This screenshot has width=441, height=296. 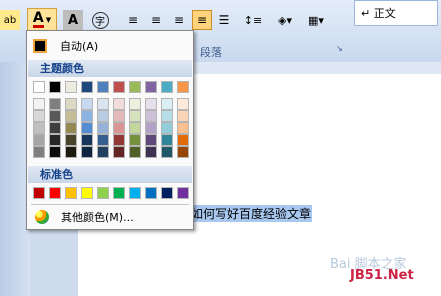 I want to click on highlight-label: ab, so click(x=10, y=20).